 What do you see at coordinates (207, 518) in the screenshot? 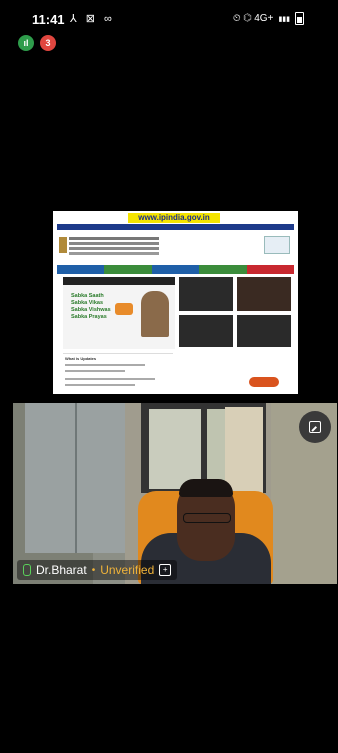
I see `glasses` at bounding box center [207, 518].